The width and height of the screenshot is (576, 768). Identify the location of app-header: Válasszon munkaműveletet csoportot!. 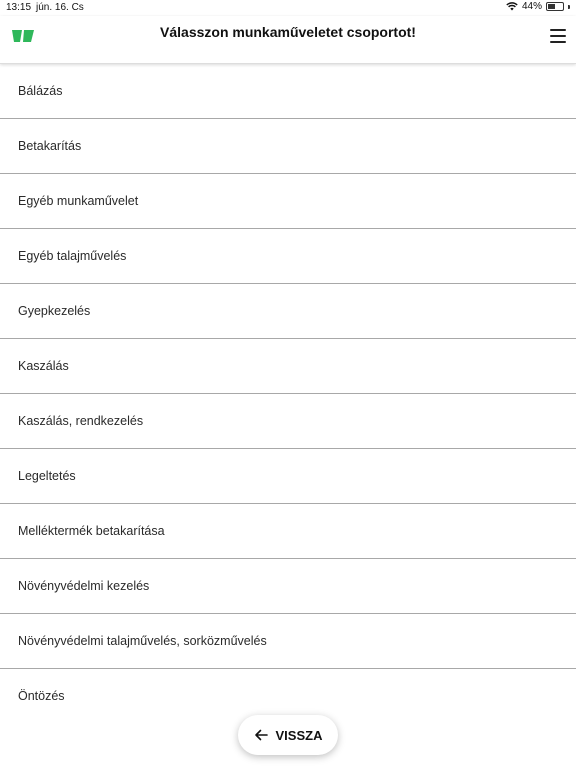
(288, 40).